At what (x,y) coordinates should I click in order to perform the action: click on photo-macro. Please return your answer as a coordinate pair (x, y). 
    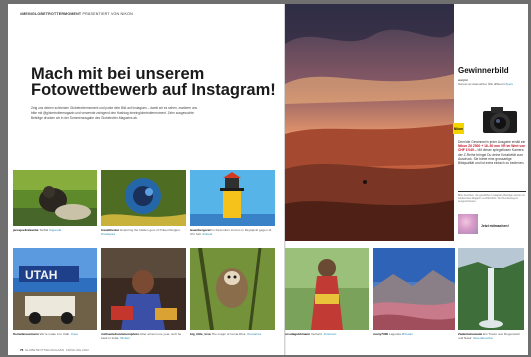
    Looking at the image, I should click on (143, 198).